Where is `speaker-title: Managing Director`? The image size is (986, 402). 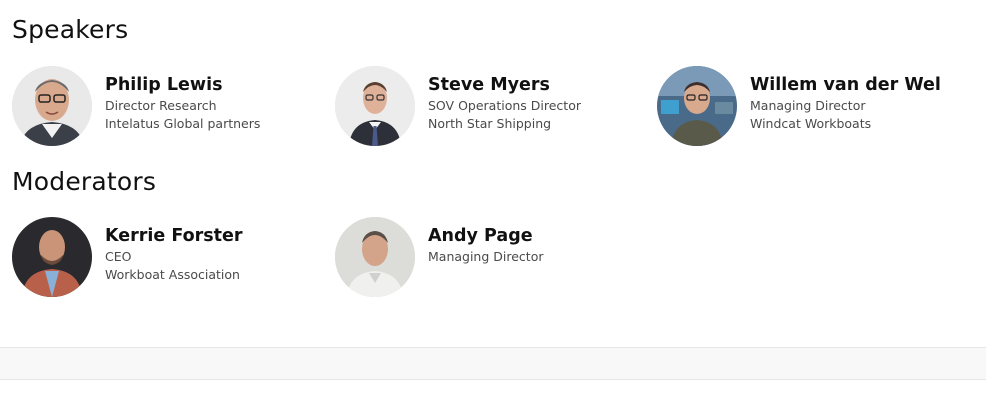
speaker-title: Managing Director is located at coordinates (808, 105).